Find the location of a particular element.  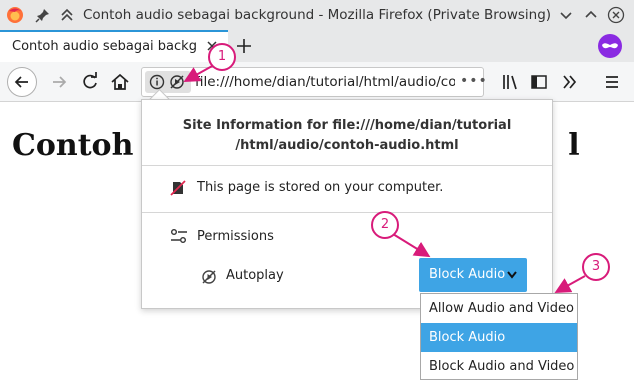

overflow-chevron-icon is located at coordinates (570, 82).